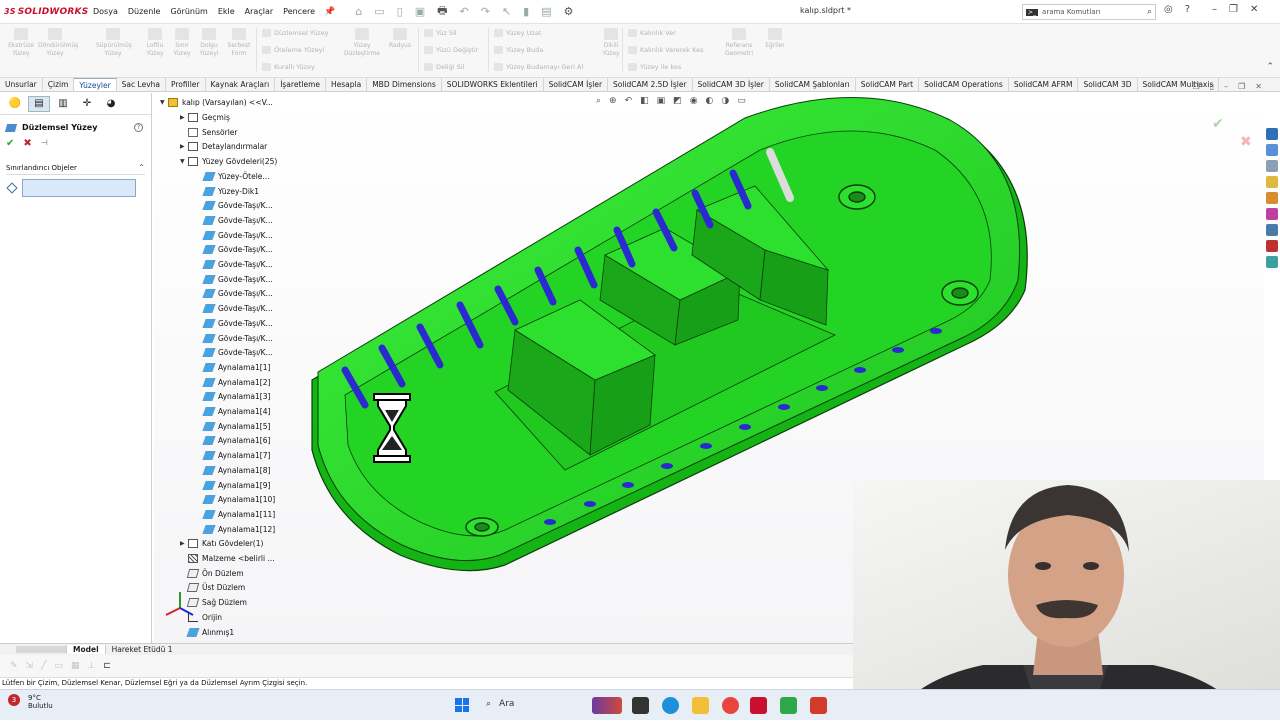 Image resolution: width=1280 pixels, height=724 pixels. Describe the element at coordinates (141, 167) in the screenshot. I see `collapse-chevron-icon: ⌃` at that location.